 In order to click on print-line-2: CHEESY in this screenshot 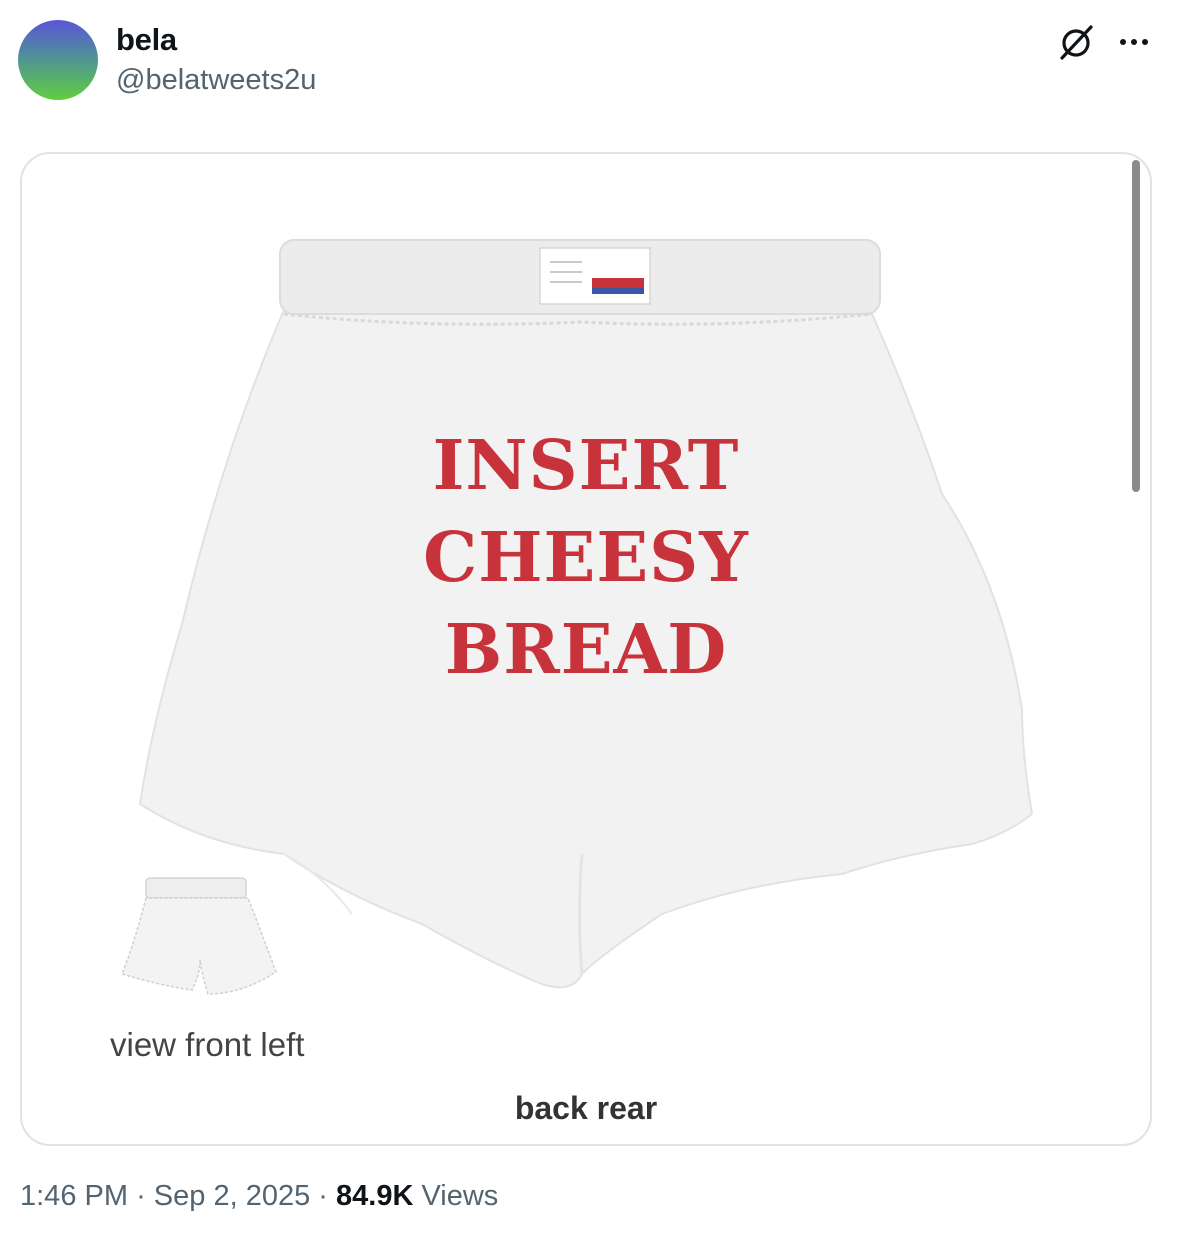, I will do `click(586, 558)`.